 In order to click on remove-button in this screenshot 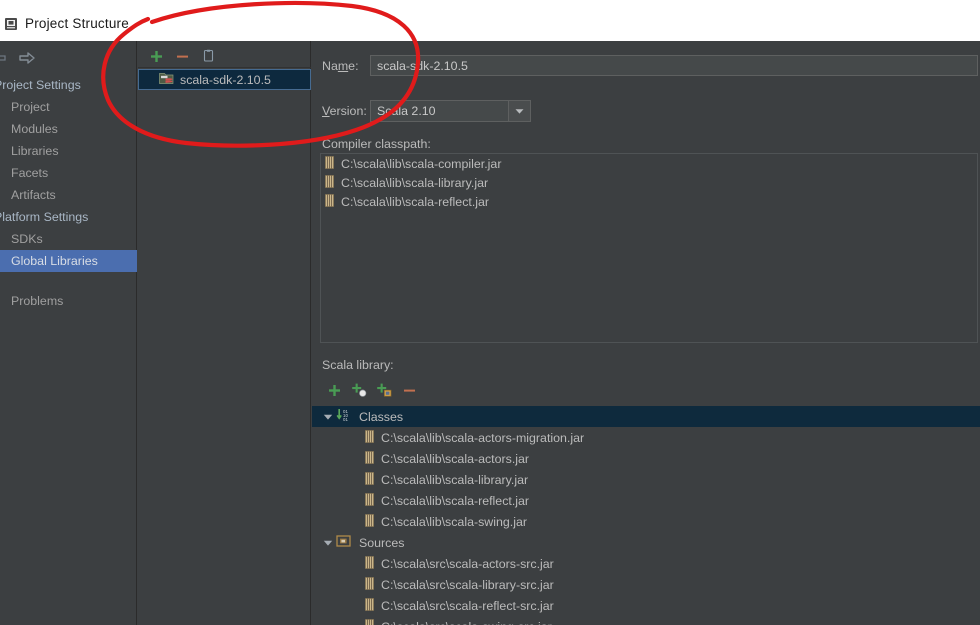, I will do `click(182, 56)`.